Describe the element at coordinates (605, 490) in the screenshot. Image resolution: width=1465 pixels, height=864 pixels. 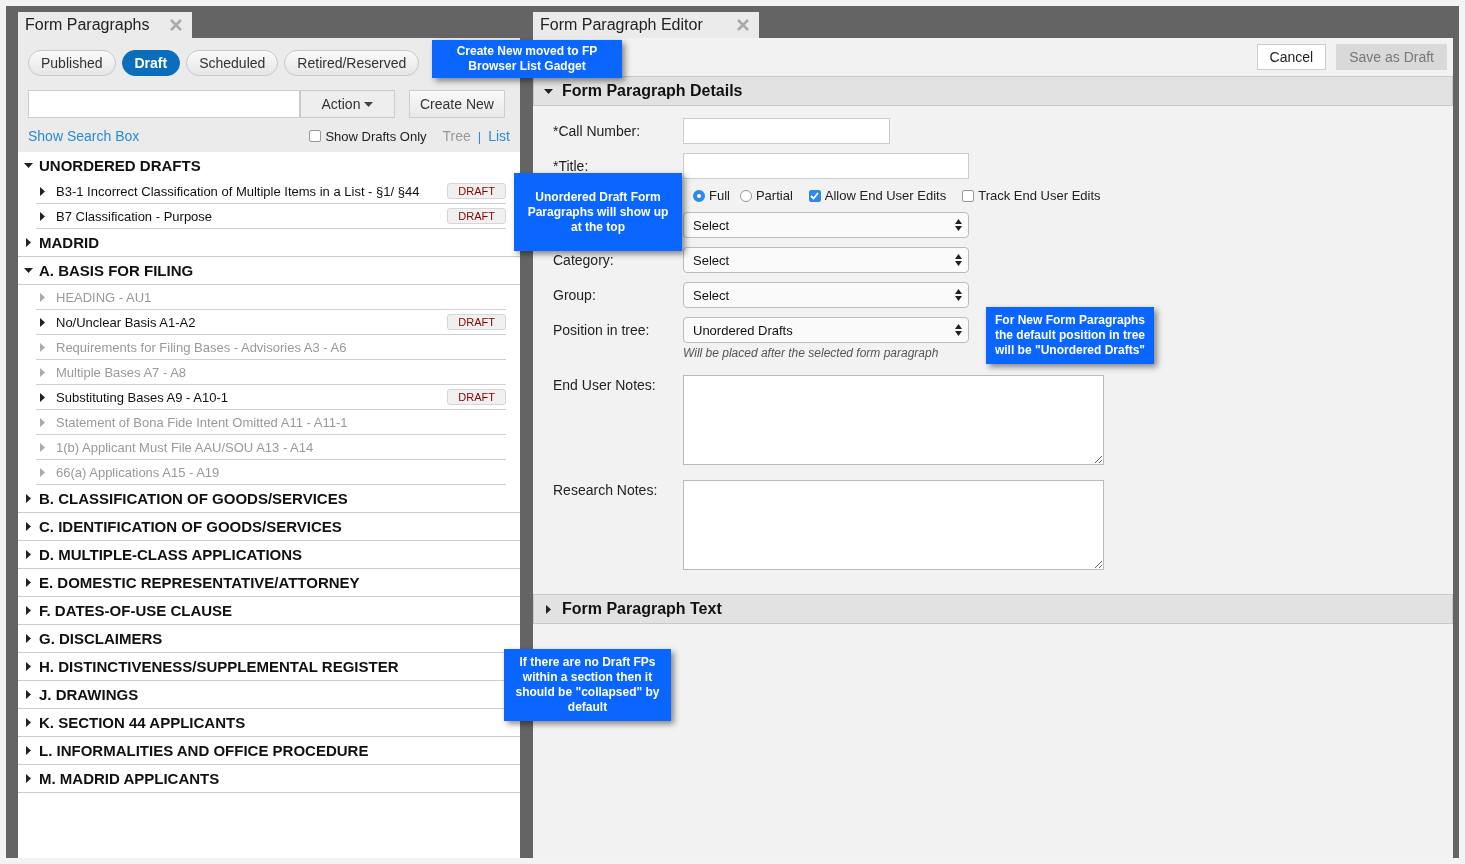
I see `field-label: Research Notes:` at that location.